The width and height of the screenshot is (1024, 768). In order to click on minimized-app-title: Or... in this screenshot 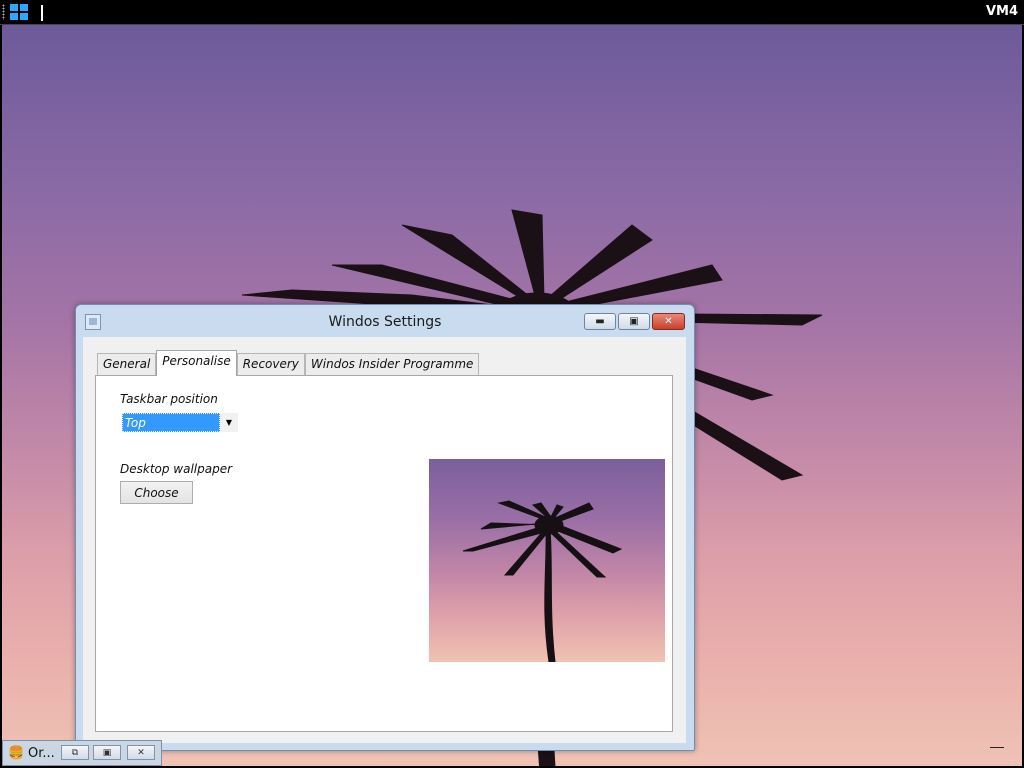, I will do `click(41, 753)`.